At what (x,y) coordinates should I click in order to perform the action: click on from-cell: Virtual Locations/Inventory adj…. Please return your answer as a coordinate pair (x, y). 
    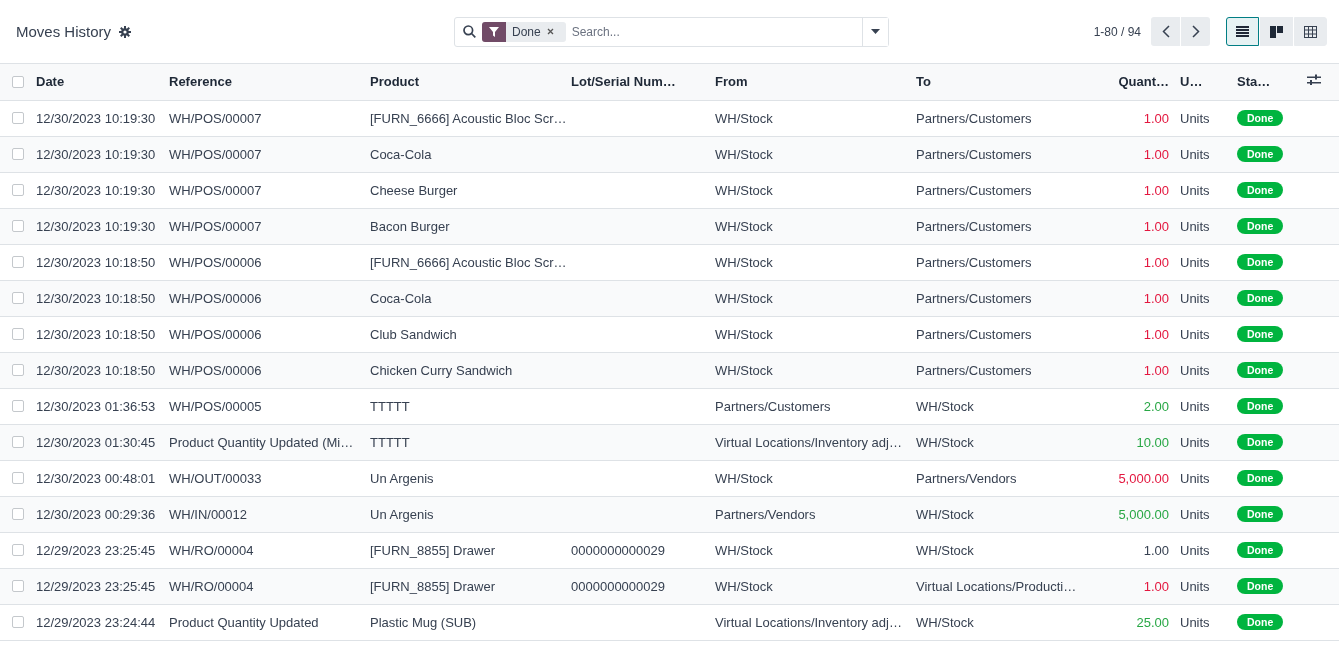
    Looking at the image, I should click on (811, 442).